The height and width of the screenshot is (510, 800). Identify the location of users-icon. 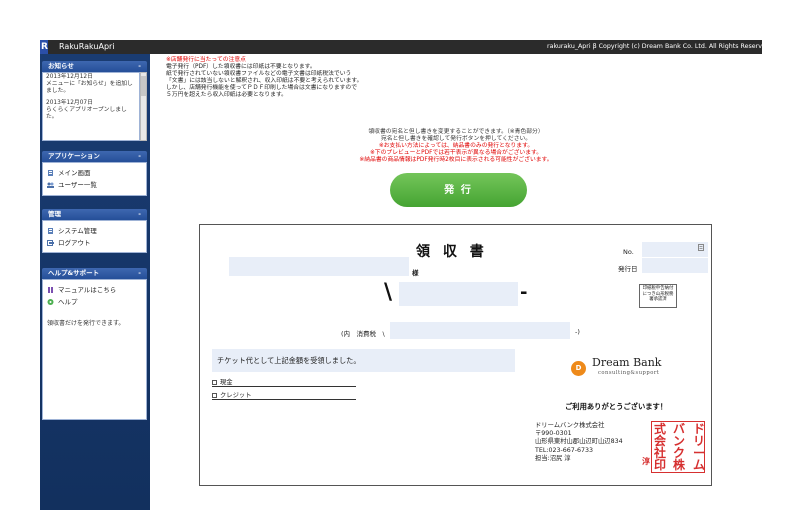
(50, 185).